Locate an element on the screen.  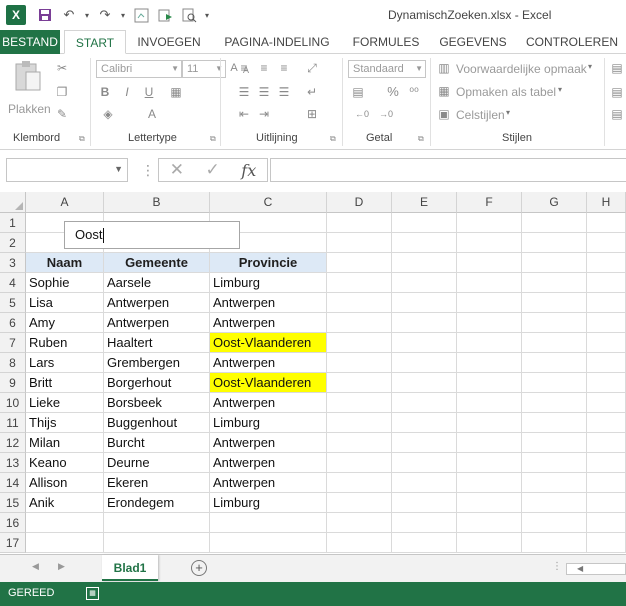
undo-icon: ↶ is located at coordinates (69, 15).